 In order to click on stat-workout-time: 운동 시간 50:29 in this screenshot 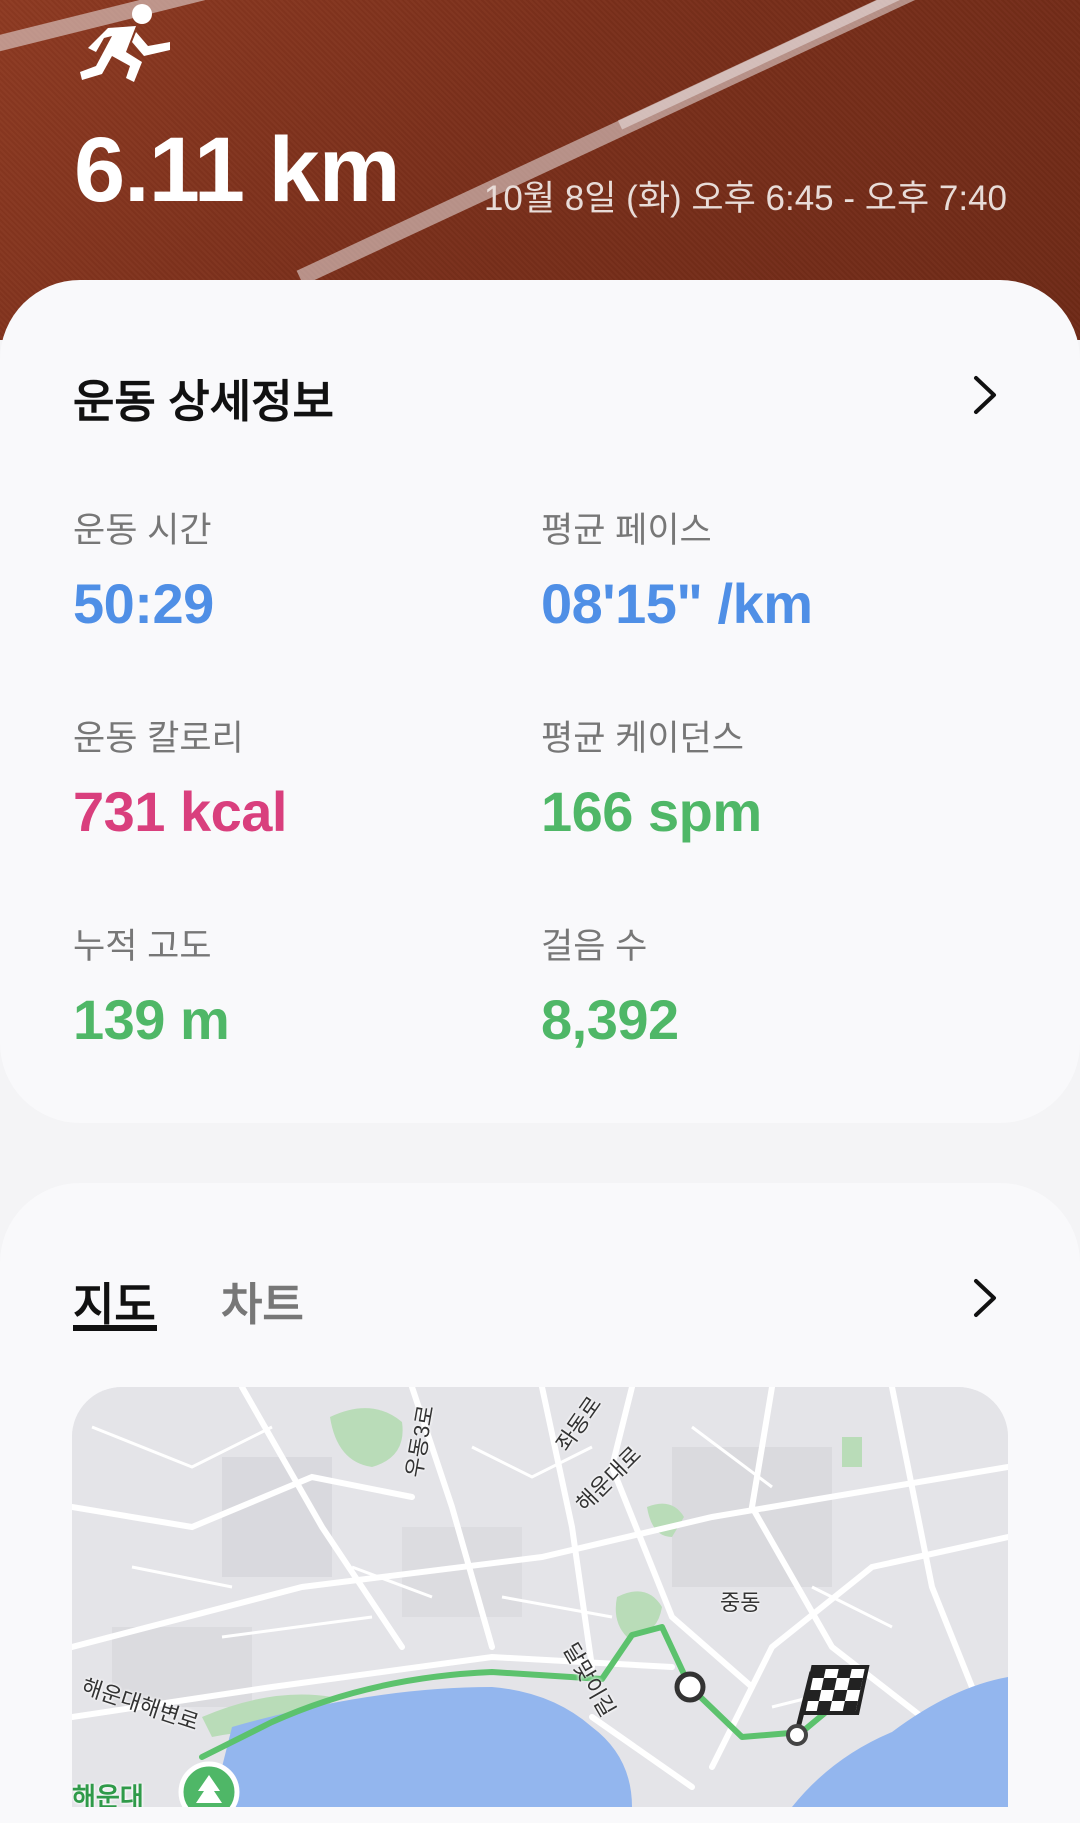, I will do `click(143, 569)`.